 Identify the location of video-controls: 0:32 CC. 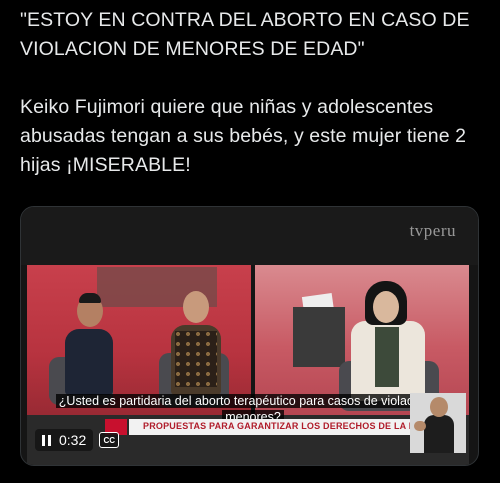
(77, 440).